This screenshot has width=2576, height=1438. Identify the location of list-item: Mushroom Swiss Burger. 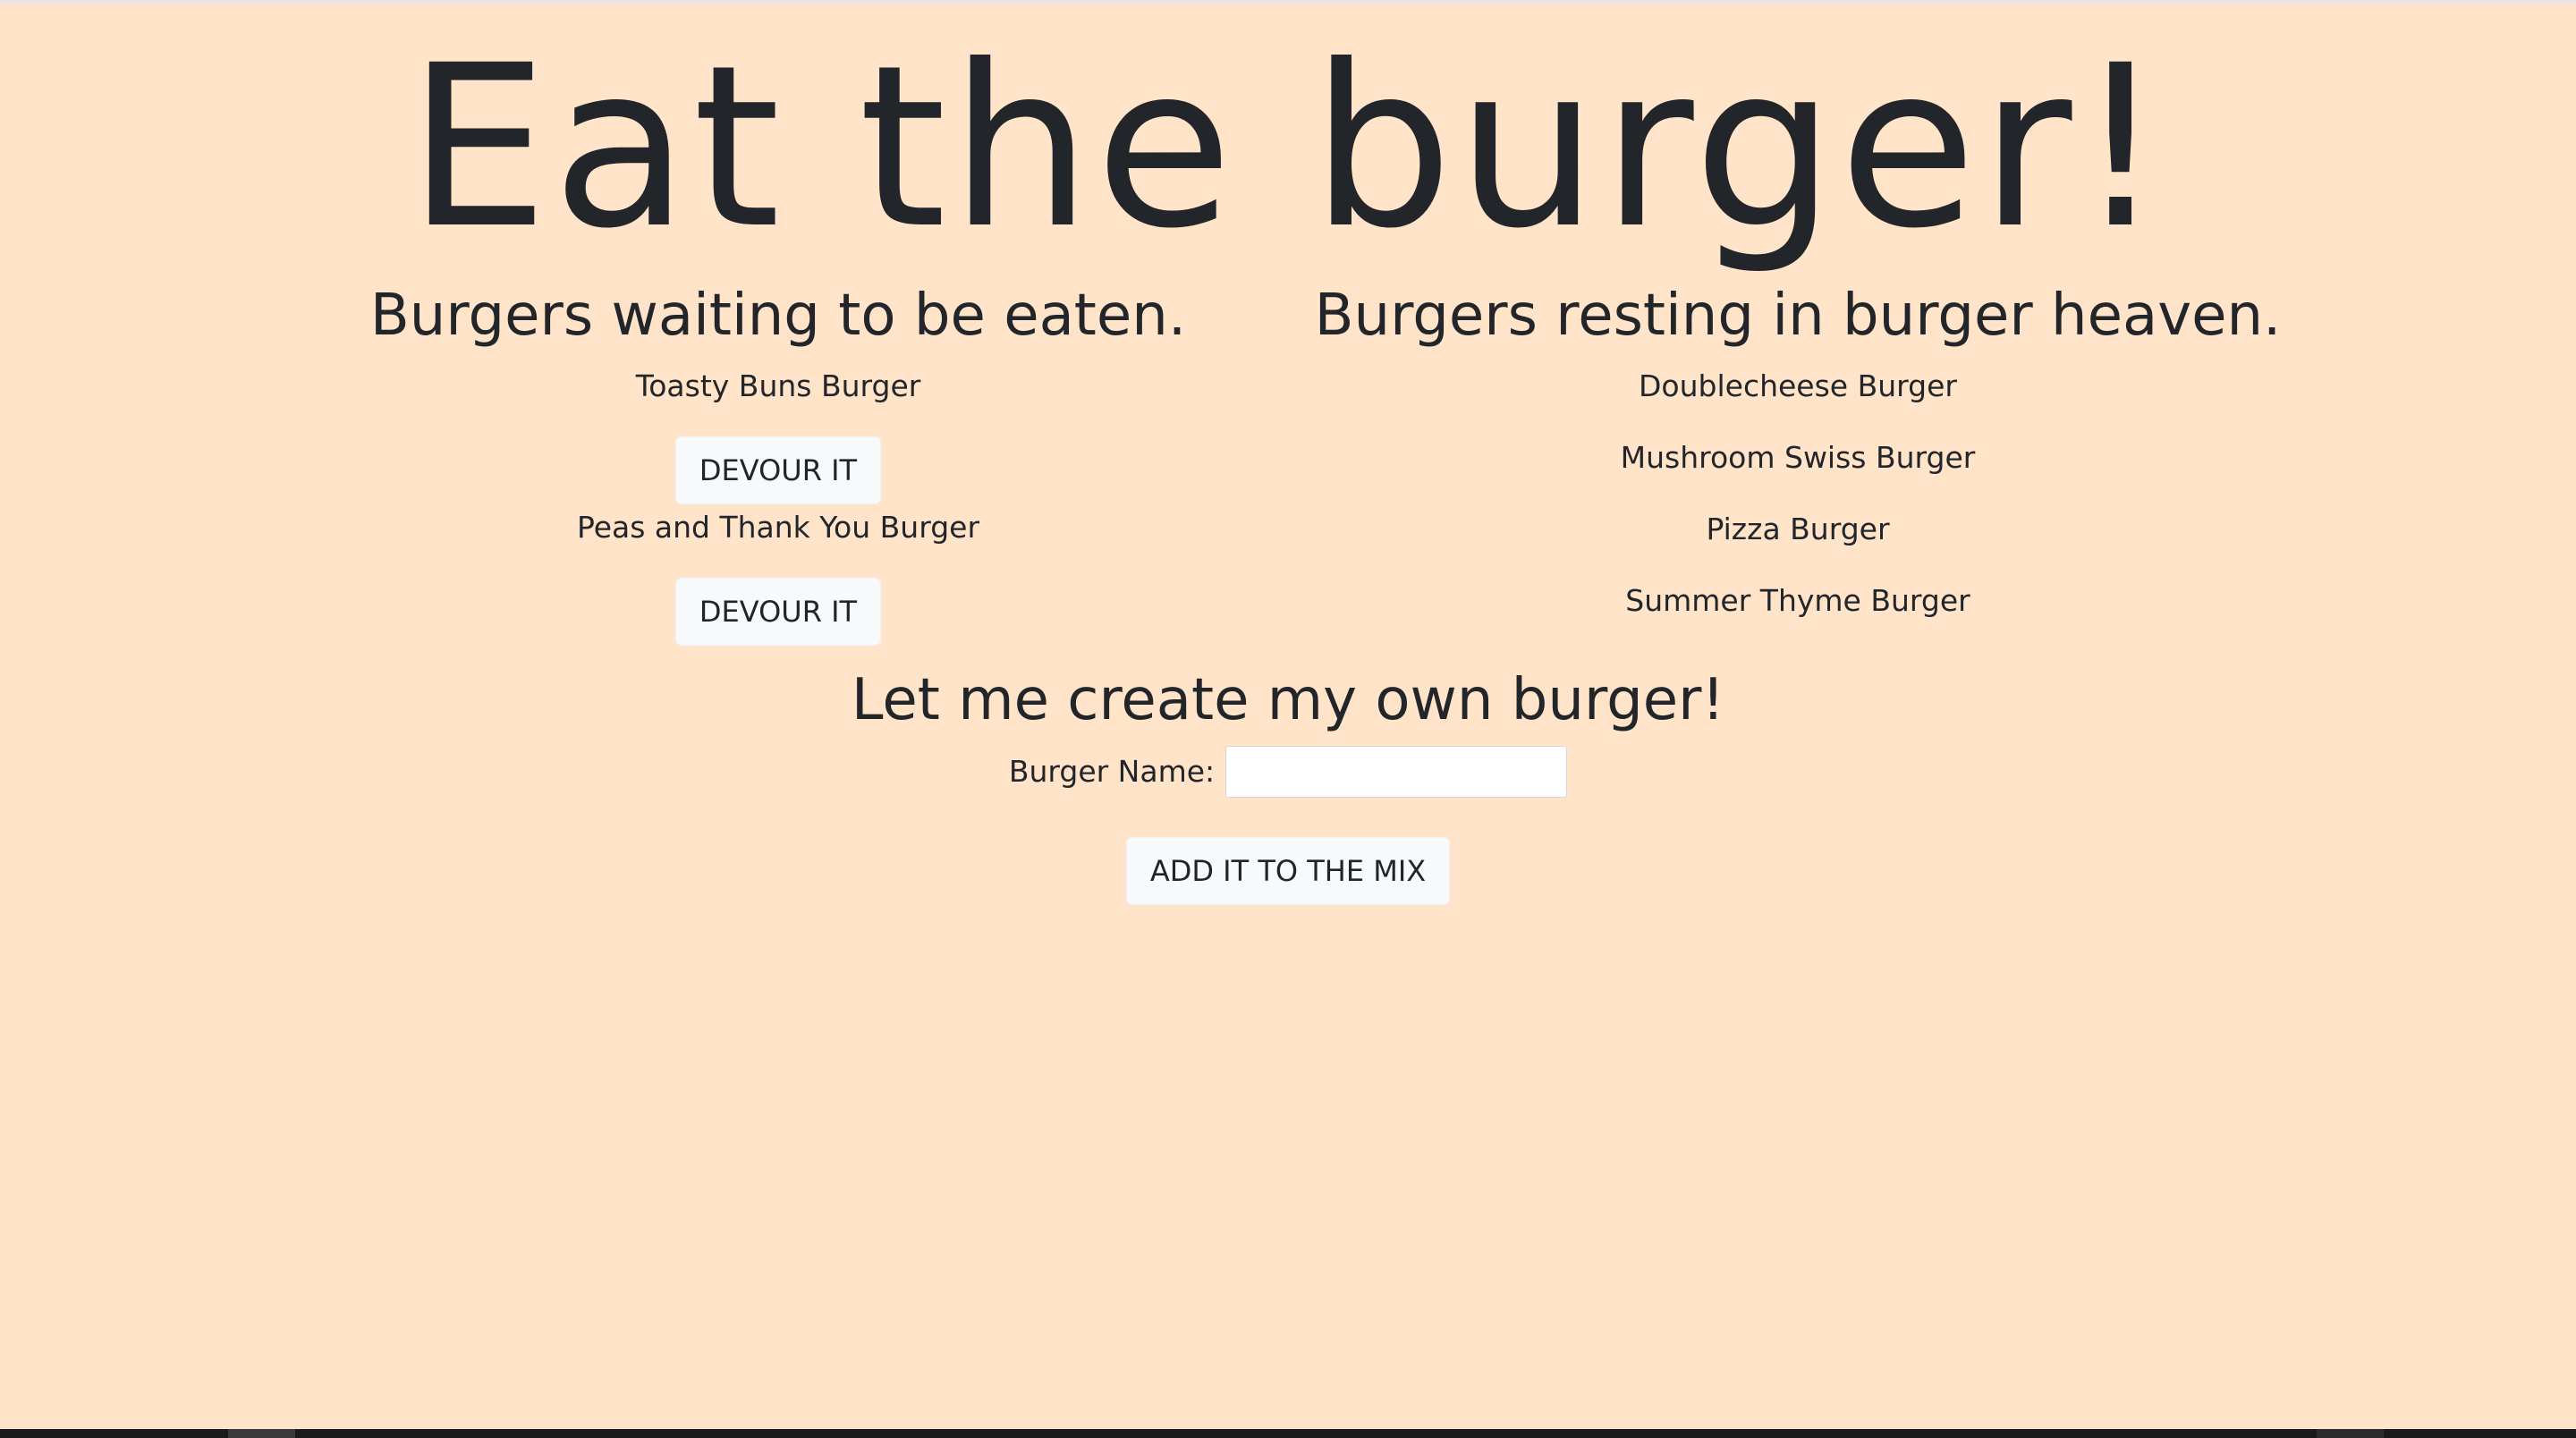
(1798, 457).